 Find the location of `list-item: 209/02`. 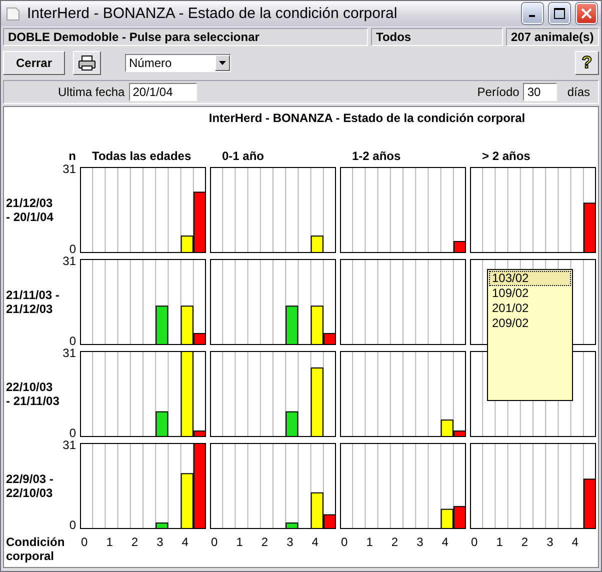

list-item: 209/02 is located at coordinates (530, 323).